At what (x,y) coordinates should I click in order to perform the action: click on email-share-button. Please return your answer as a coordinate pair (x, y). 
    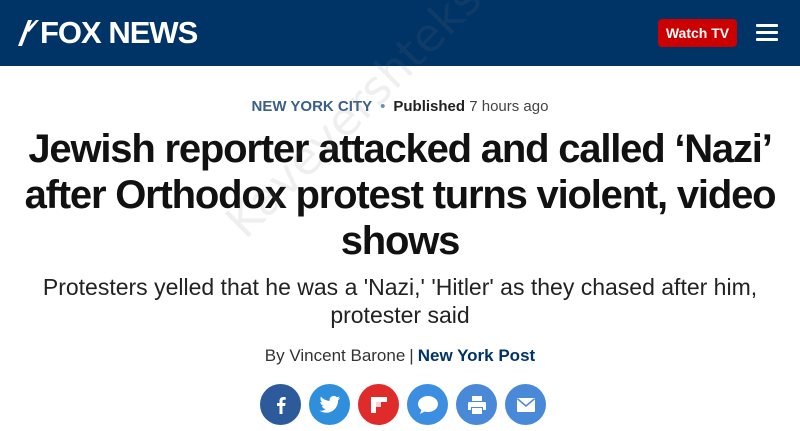
    Looking at the image, I should click on (525, 404).